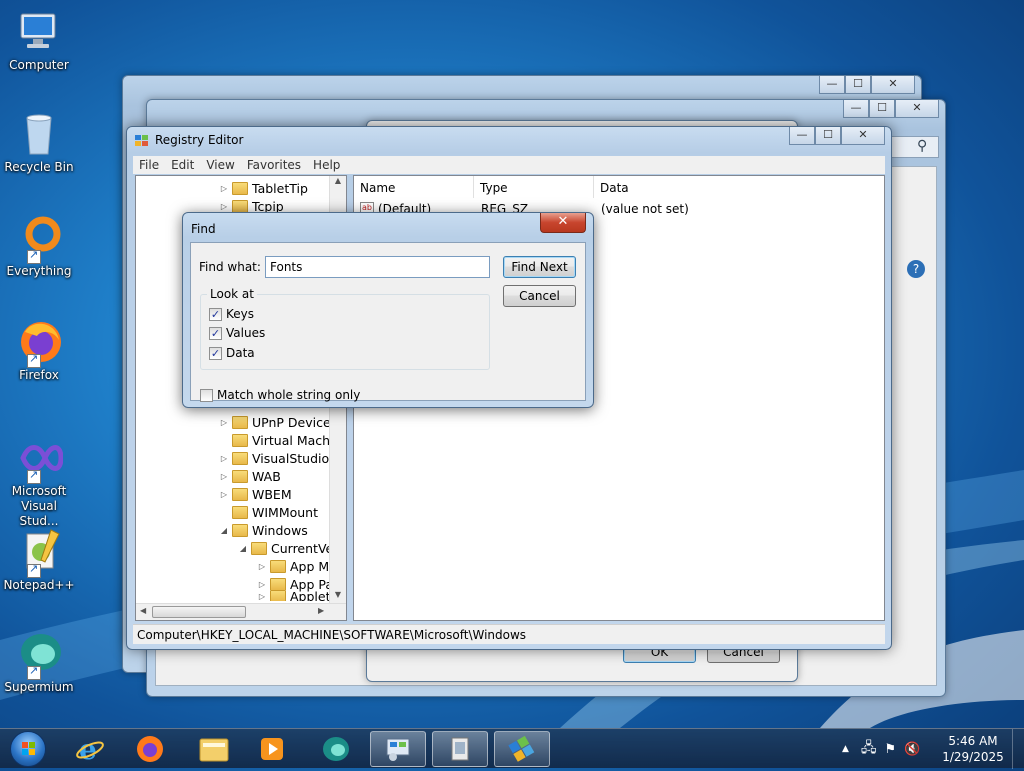  I want to click on help-icon: ?, so click(916, 269).